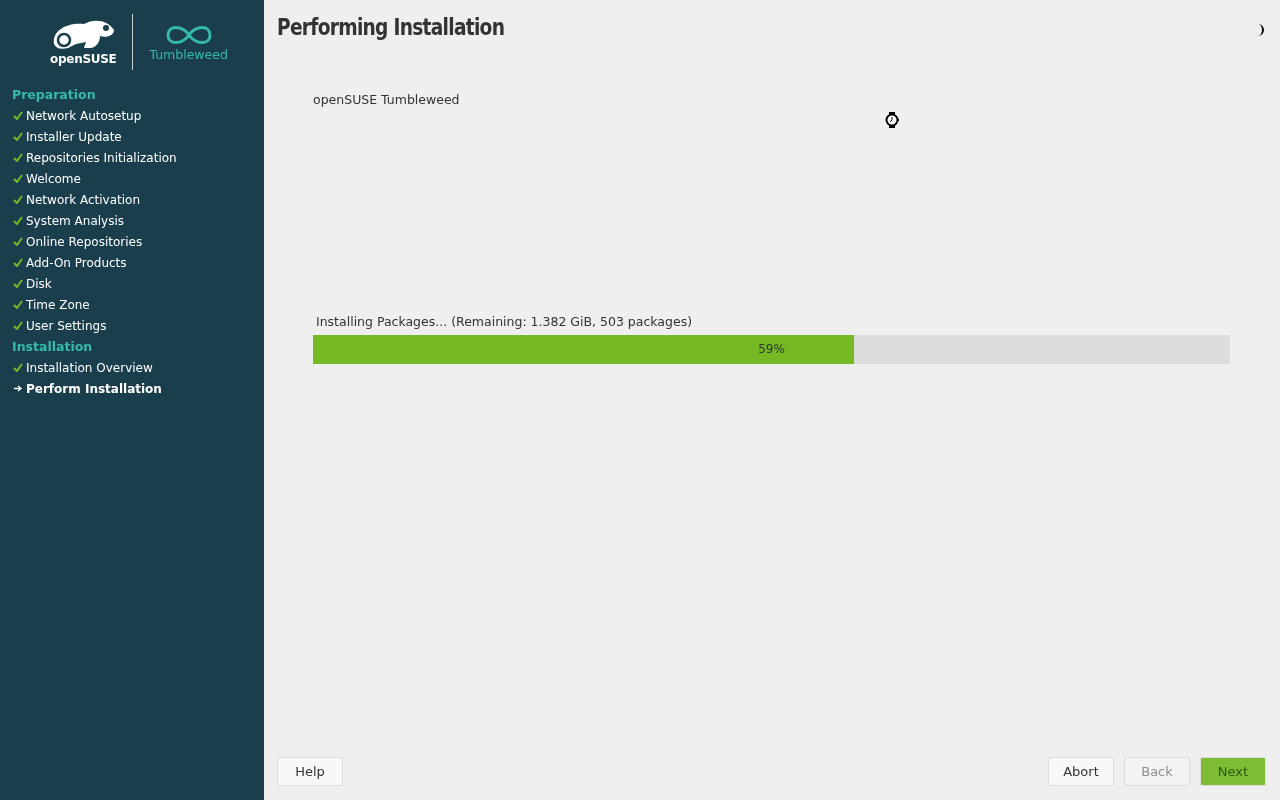  I want to click on progress-reading: 59%, so click(771, 348).